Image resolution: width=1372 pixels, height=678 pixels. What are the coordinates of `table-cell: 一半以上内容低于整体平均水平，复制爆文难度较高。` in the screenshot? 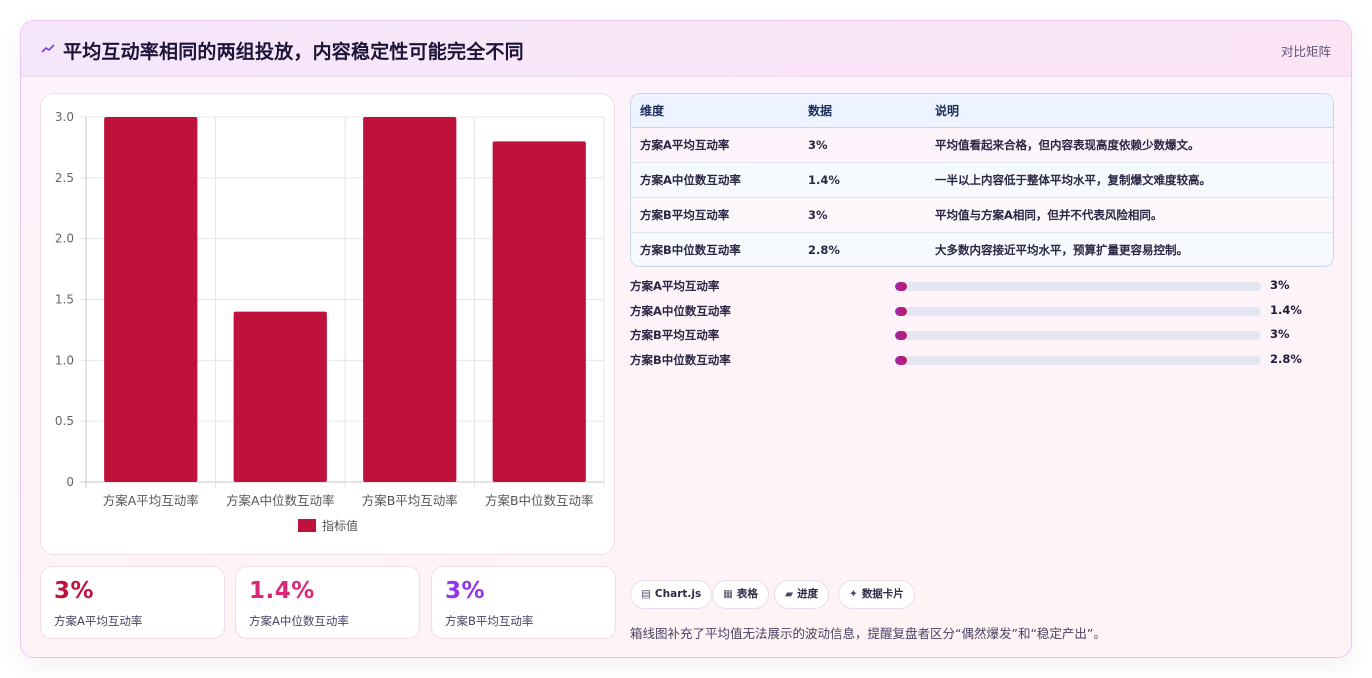 It's located at (1129, 180).